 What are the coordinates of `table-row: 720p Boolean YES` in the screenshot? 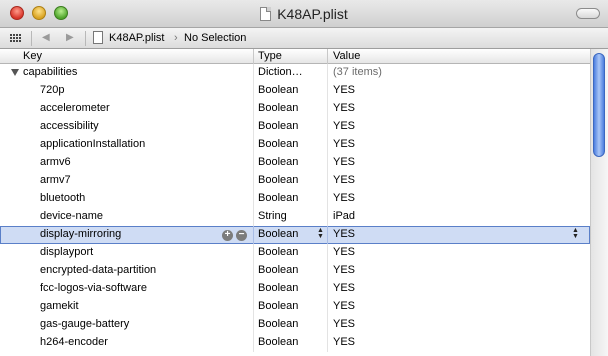 It's located at (295, 91).